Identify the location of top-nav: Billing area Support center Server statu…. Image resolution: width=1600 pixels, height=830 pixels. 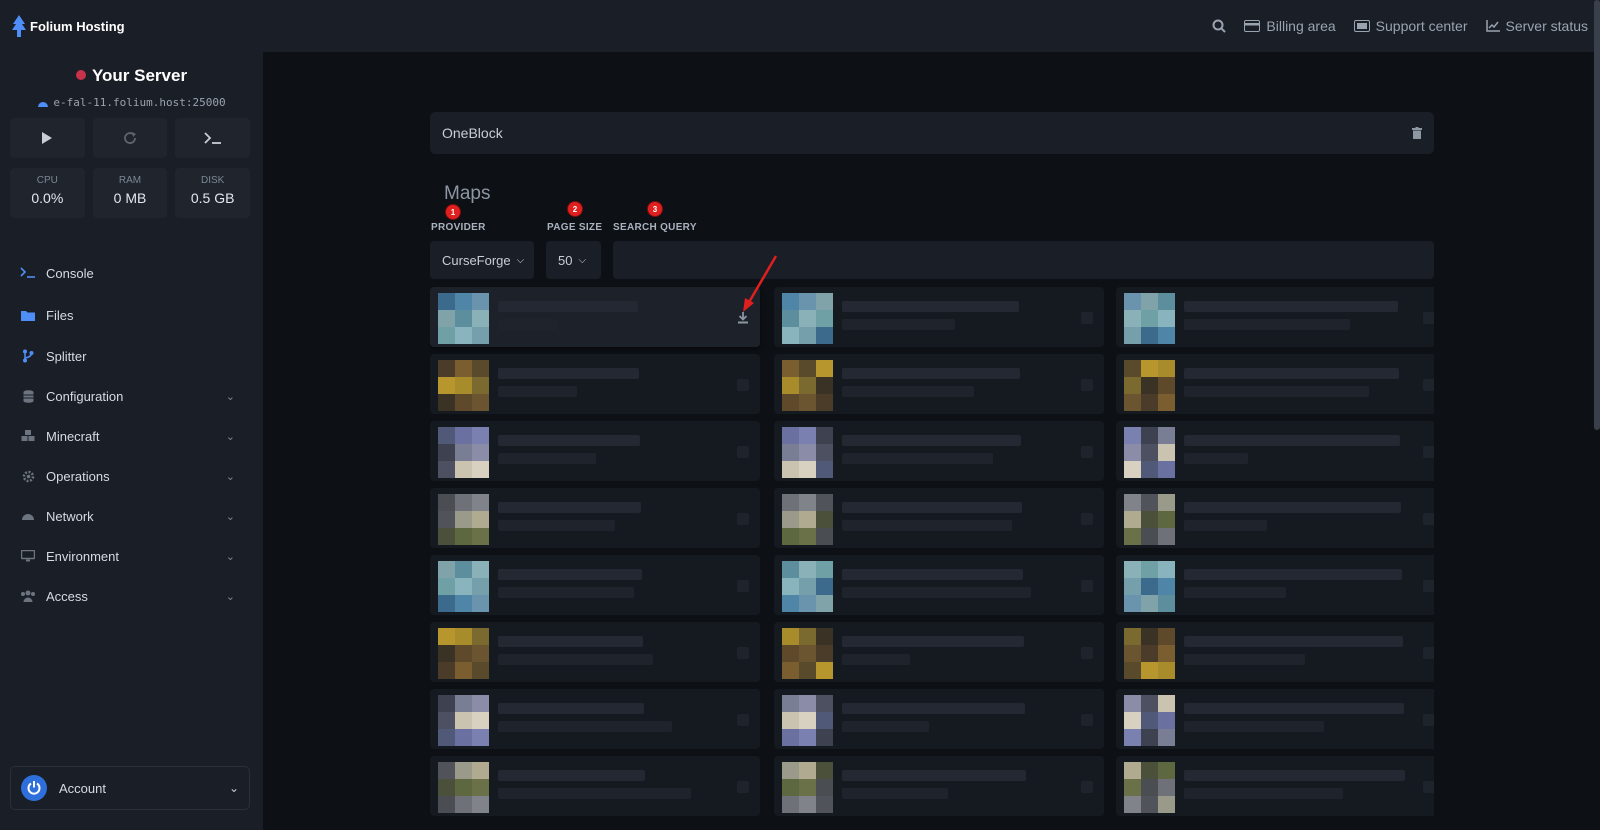
(1400, 26).